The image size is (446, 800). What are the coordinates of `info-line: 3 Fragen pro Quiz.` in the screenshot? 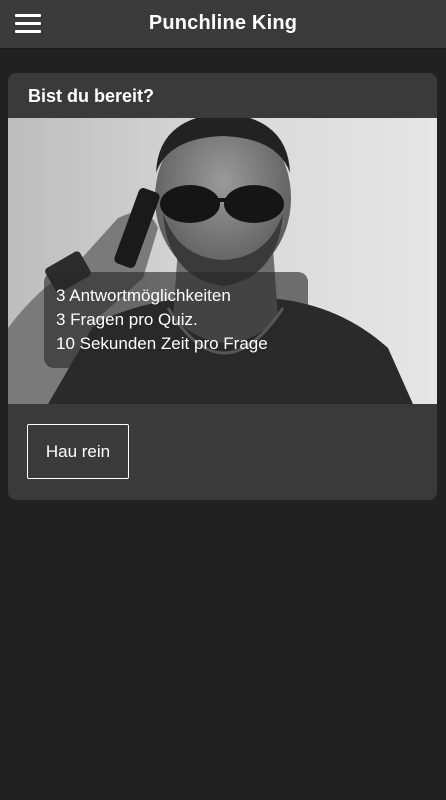 It's located at (127, 319).